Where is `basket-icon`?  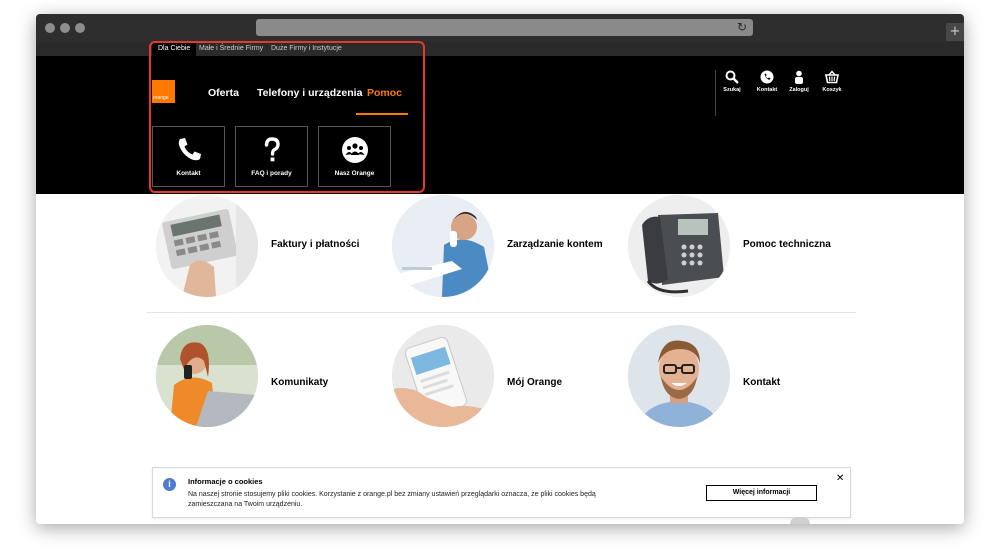 basket-icon is located at coordinates (832, 77).